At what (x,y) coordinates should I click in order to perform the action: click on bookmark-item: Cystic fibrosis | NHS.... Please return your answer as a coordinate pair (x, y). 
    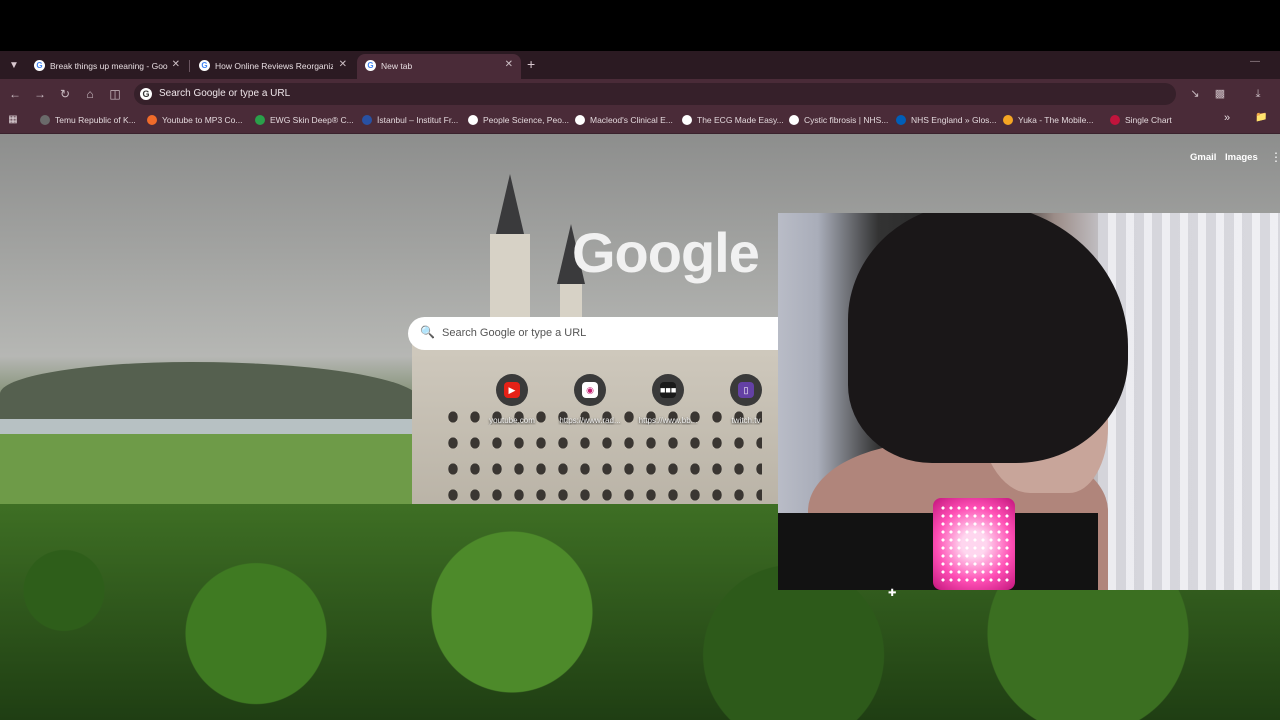
    Looking at the image, I should click on (838, 121).